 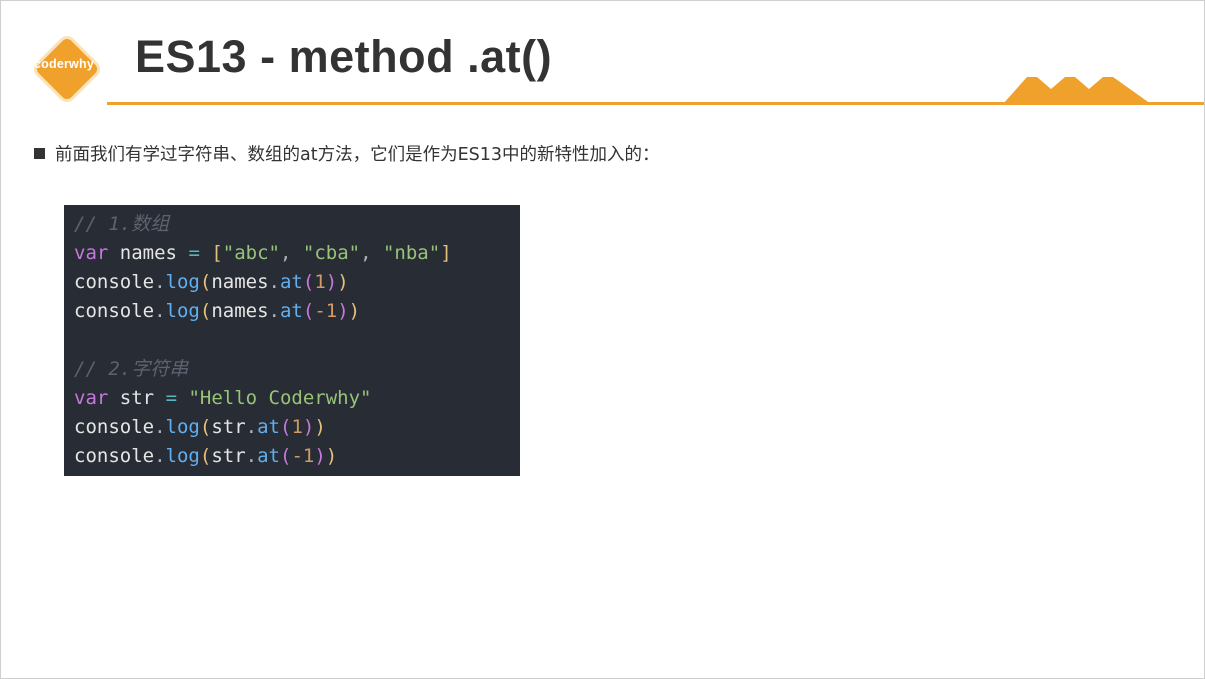 What do you see at coordinates (344, 56) in the screenshot?
I see `slide-title: ES13 - method .at()` at bounding box center [344, 56].